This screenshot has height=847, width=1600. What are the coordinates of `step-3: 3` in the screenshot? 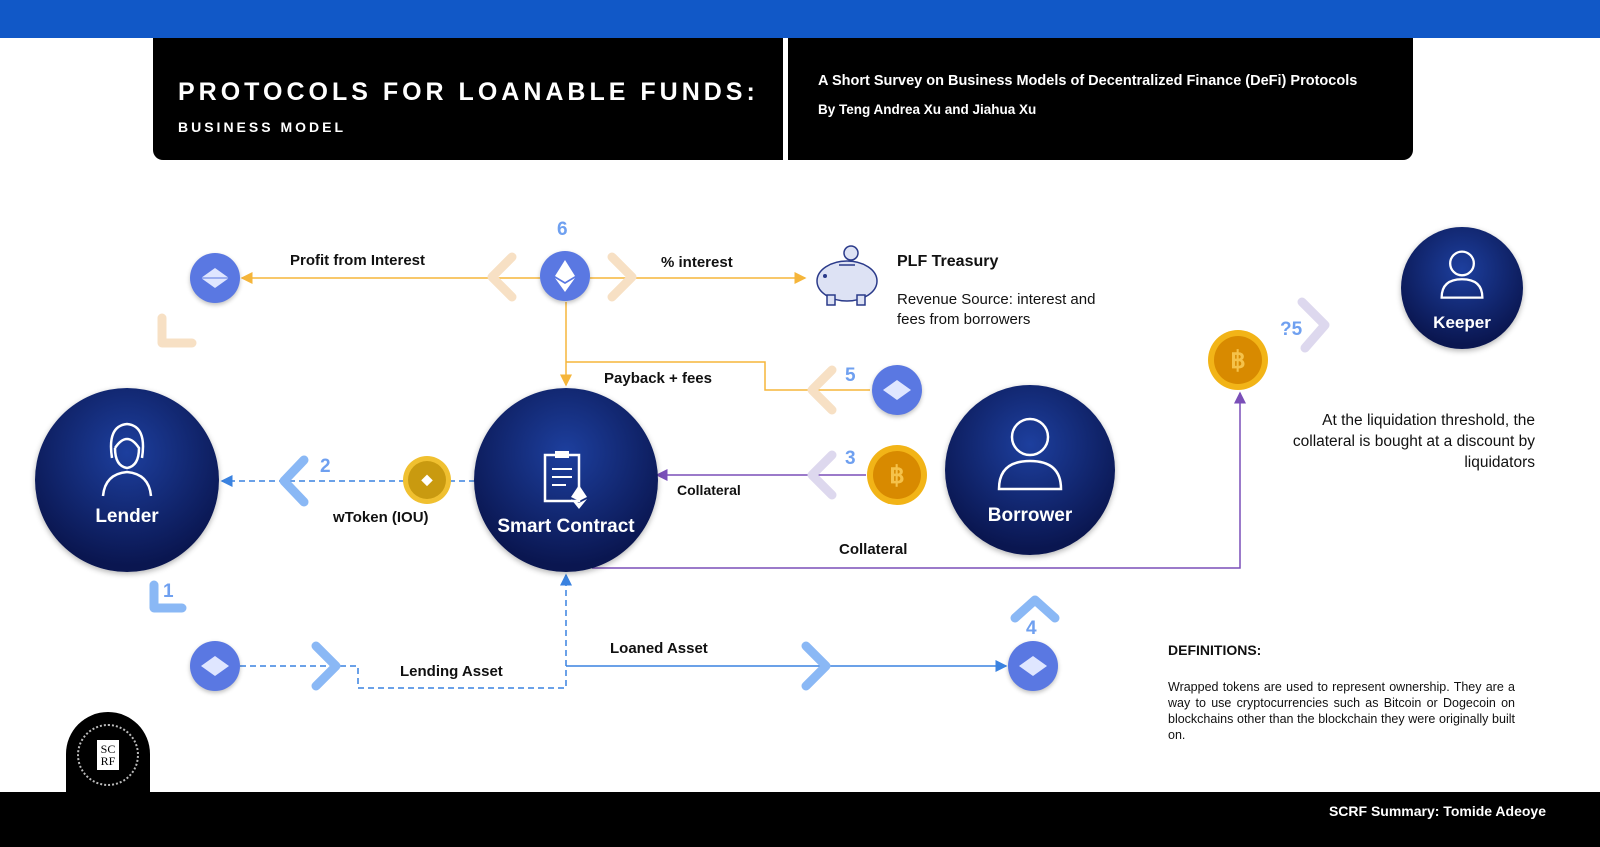 It's located at (850, 458).